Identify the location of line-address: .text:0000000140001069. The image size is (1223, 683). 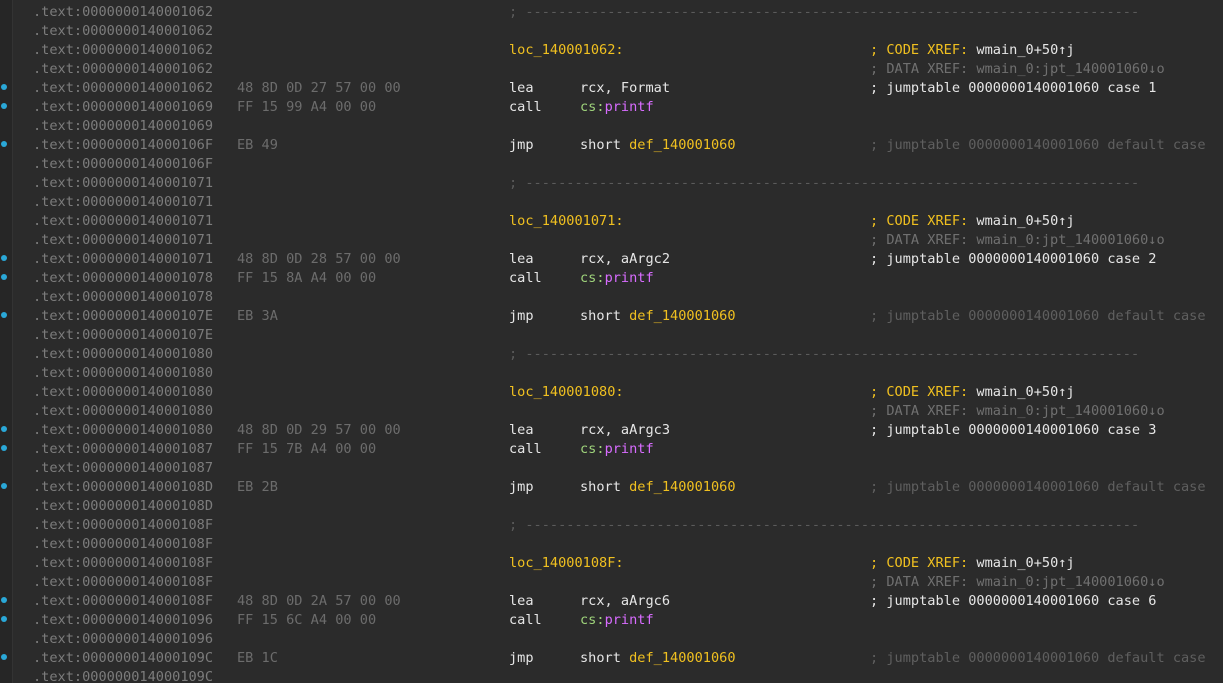
(123, 107).